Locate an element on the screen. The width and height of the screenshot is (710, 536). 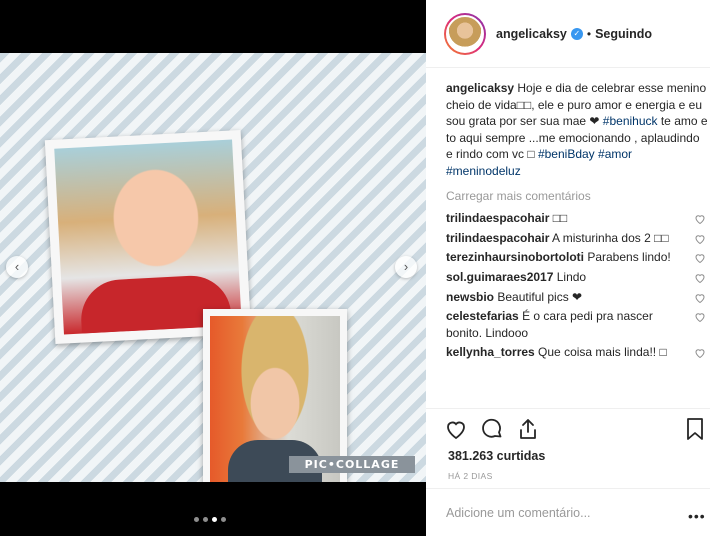
comment-text: sol.guimaraes2017 Lindo is located at coordinates (559, 277).